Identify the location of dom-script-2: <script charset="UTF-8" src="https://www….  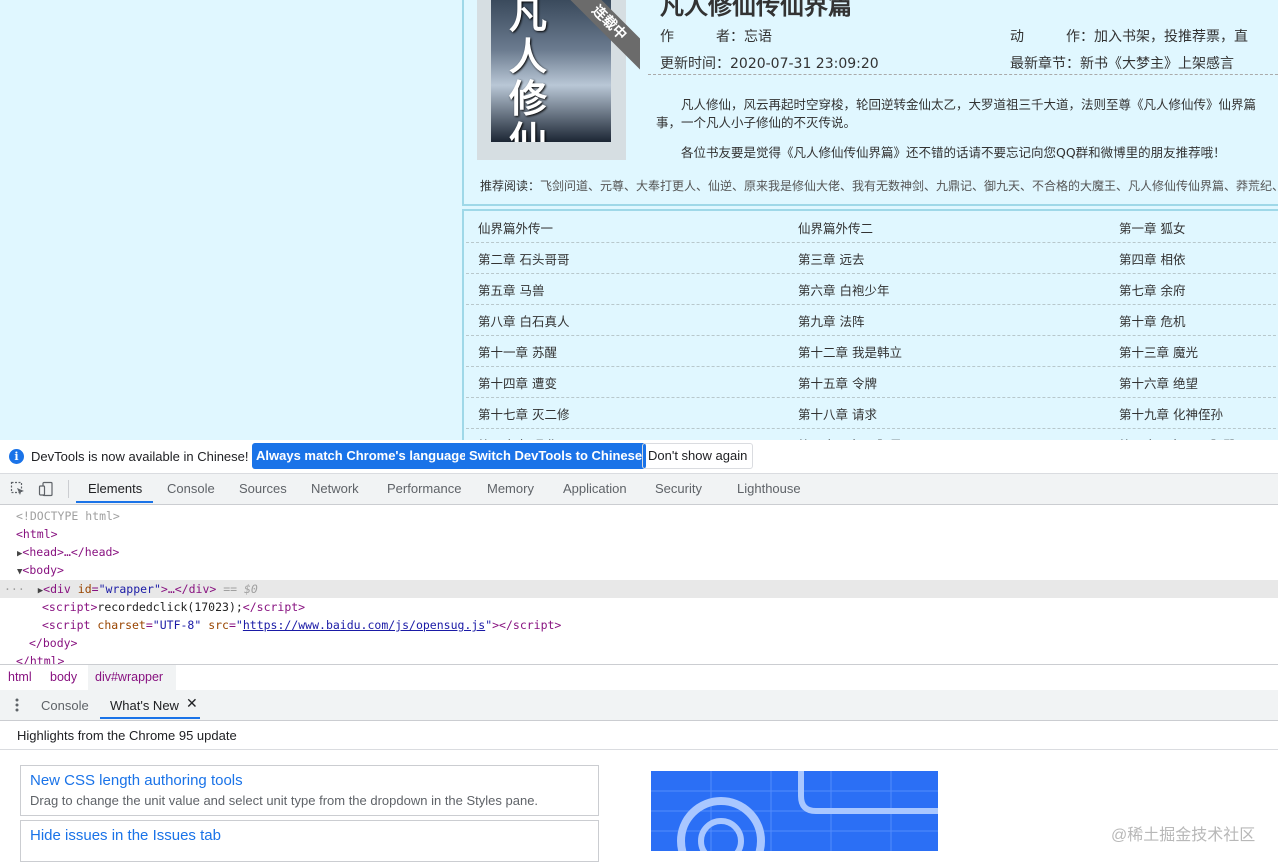
(301, 625).